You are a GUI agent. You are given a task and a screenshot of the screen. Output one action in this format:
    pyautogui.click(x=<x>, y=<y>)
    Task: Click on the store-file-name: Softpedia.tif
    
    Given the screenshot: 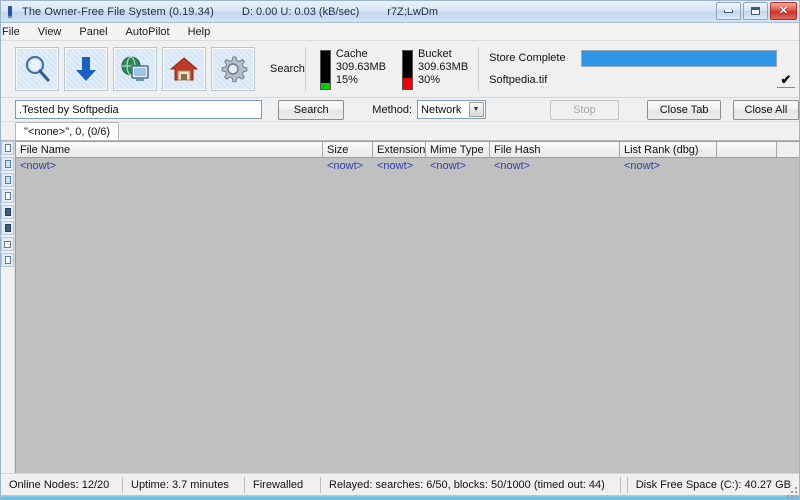 What is the action you would take?
    pyautogui.click(x=518, y=80)
    